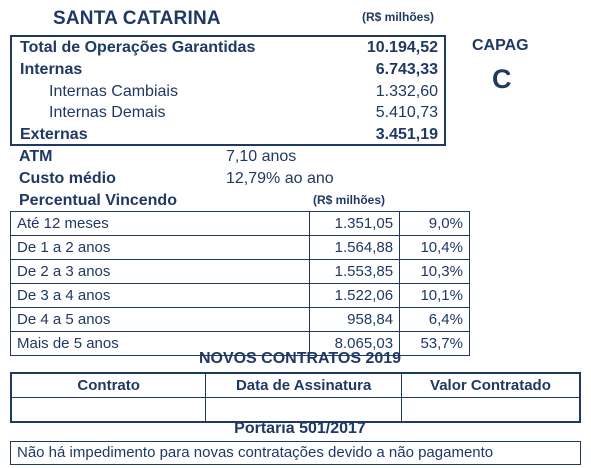  What do you see at coordinates (67, 178) in the screenshot?
I see `custo-label: Custo médio` at bounding box center [67, 178].